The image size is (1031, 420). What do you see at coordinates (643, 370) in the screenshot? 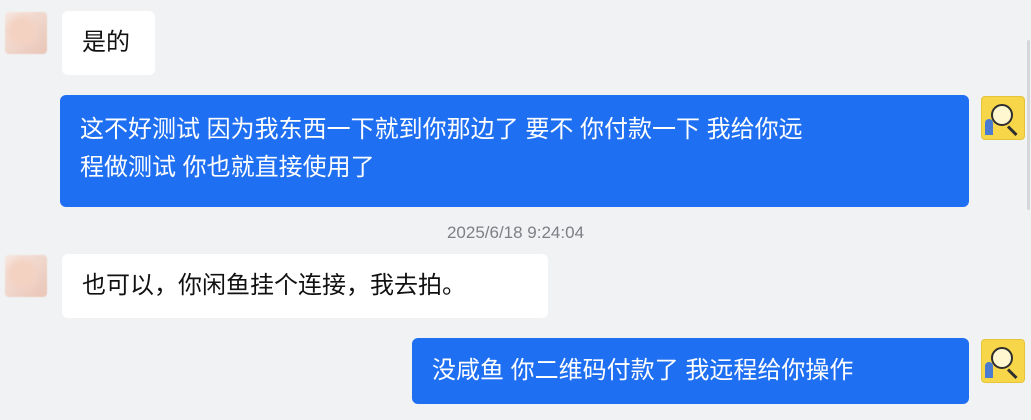
I see `message-text: 没咸鱼 你二维码付款了 我远程给你操作` at bounding box center [643, 370].